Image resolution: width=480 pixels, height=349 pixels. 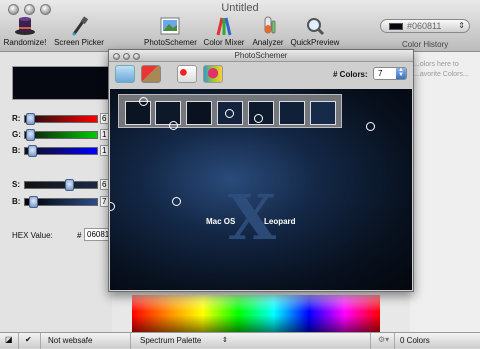 What do you see at coordinates (28, 339) in the screenshot?
I see `checkmark-icon: ✔` at bounding box center [28, 339].